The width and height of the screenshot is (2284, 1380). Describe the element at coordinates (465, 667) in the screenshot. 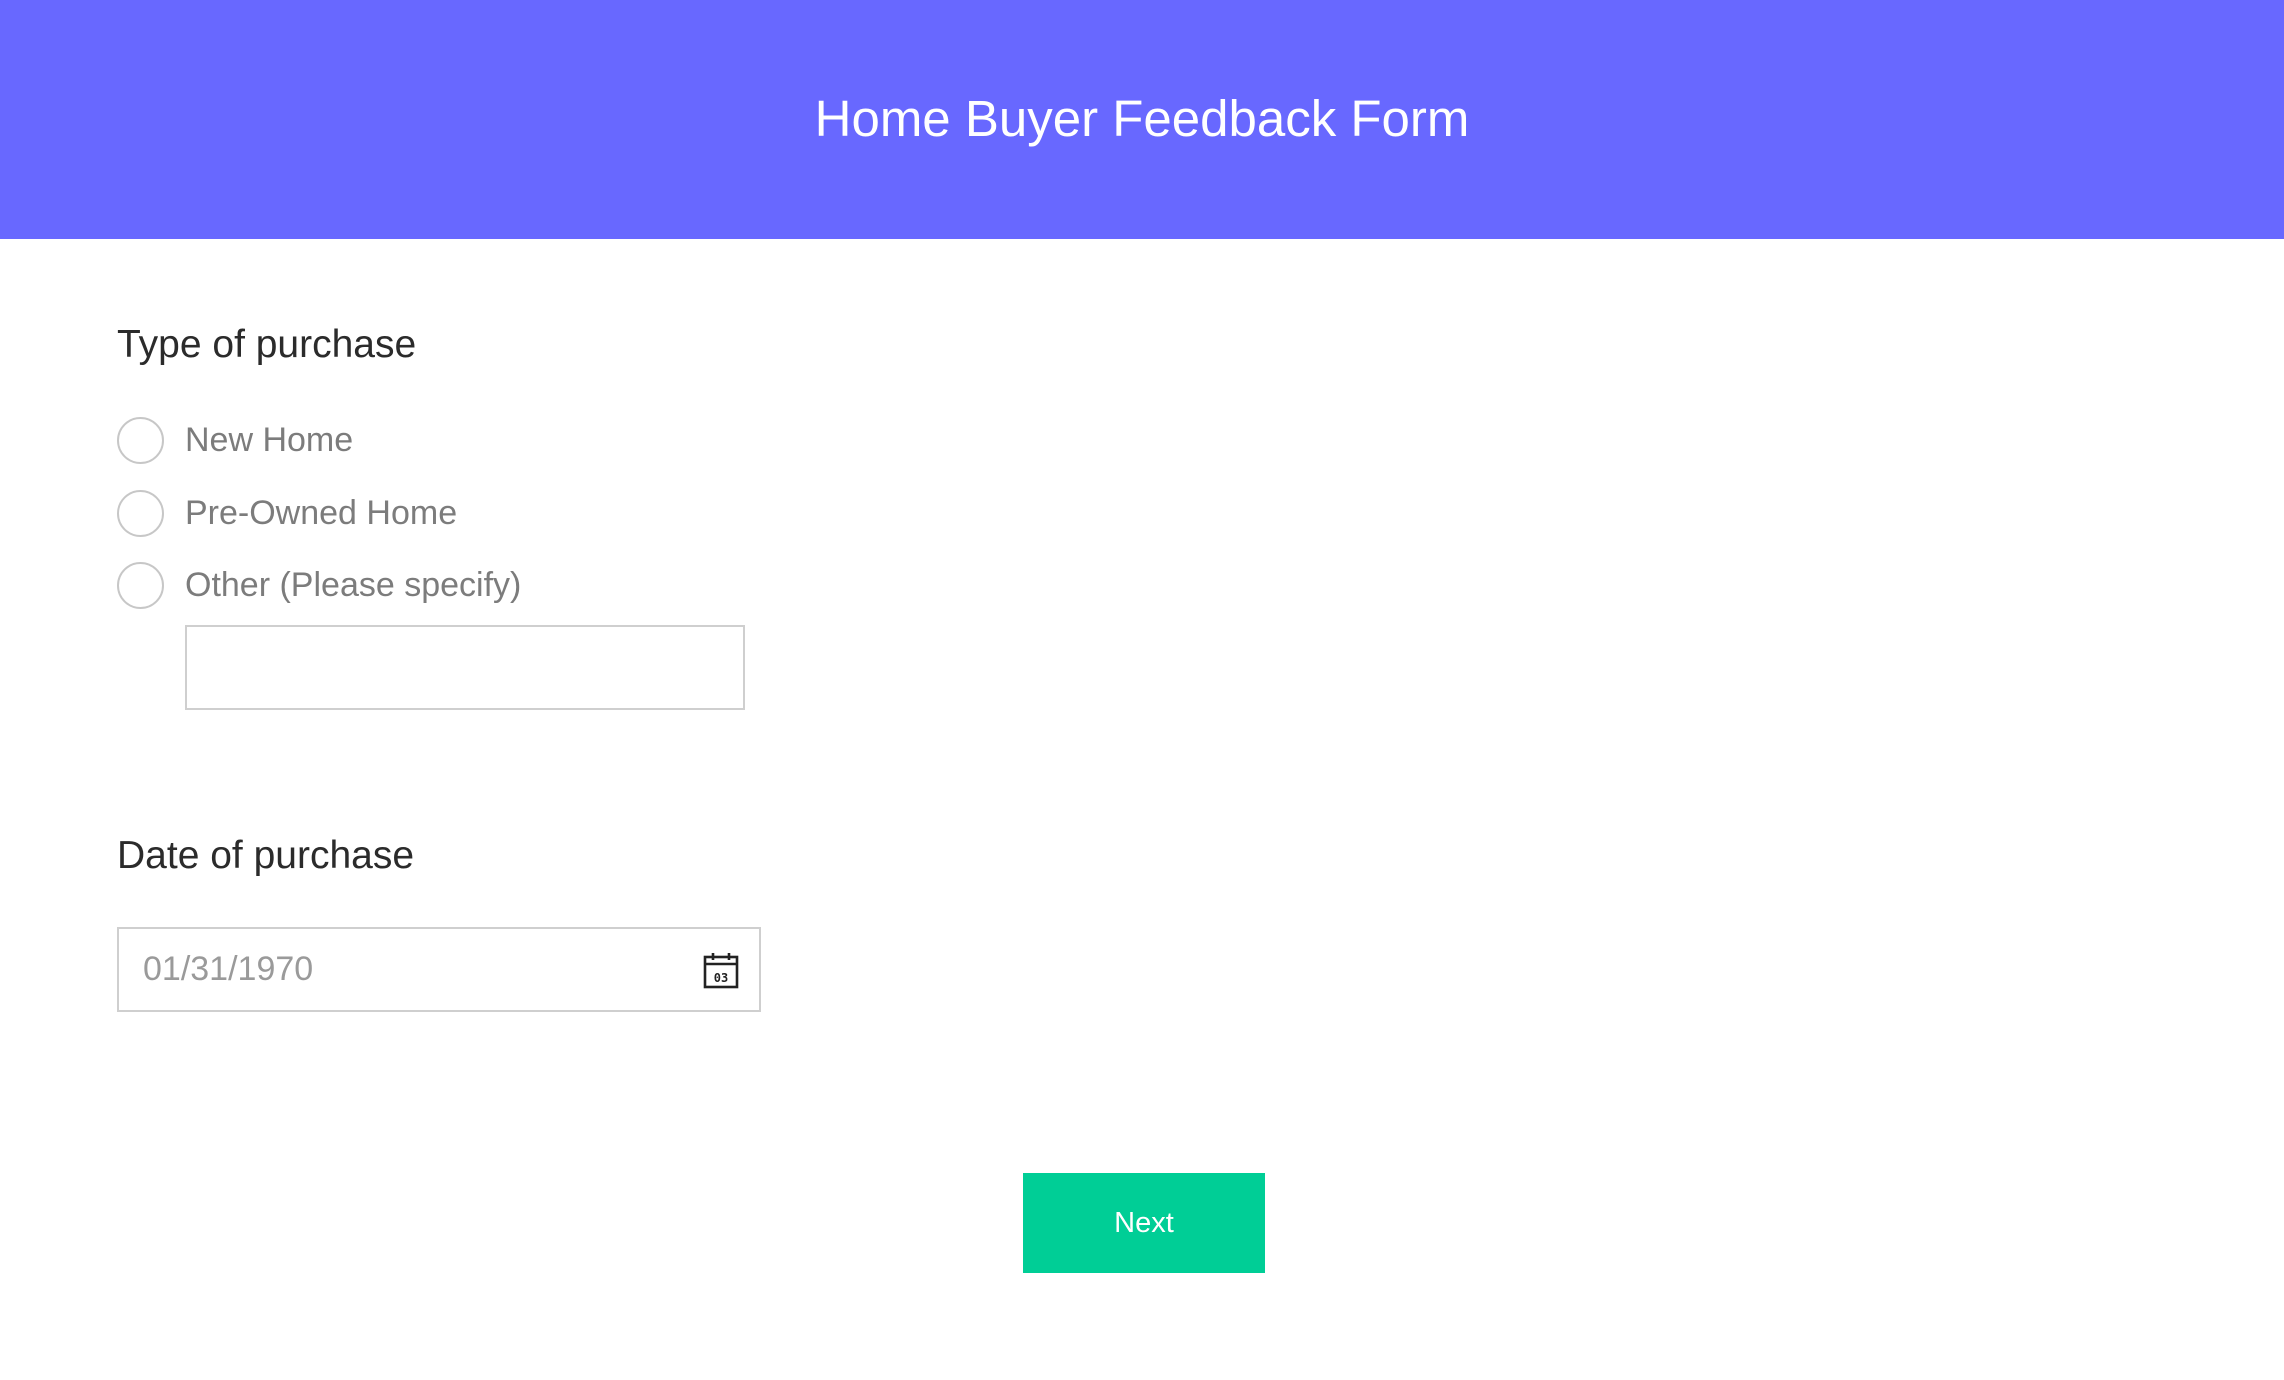

I see `other-specify-input` at that location.